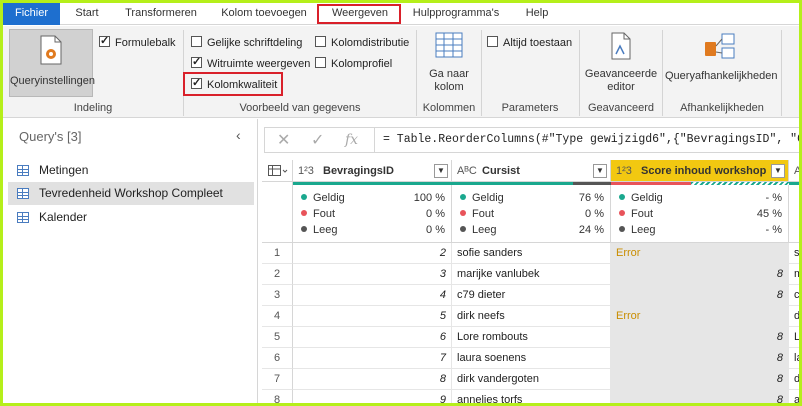 This screenshot has height=406, width=802. I want to click on cancel-icon: ✕, so click(283, 140).